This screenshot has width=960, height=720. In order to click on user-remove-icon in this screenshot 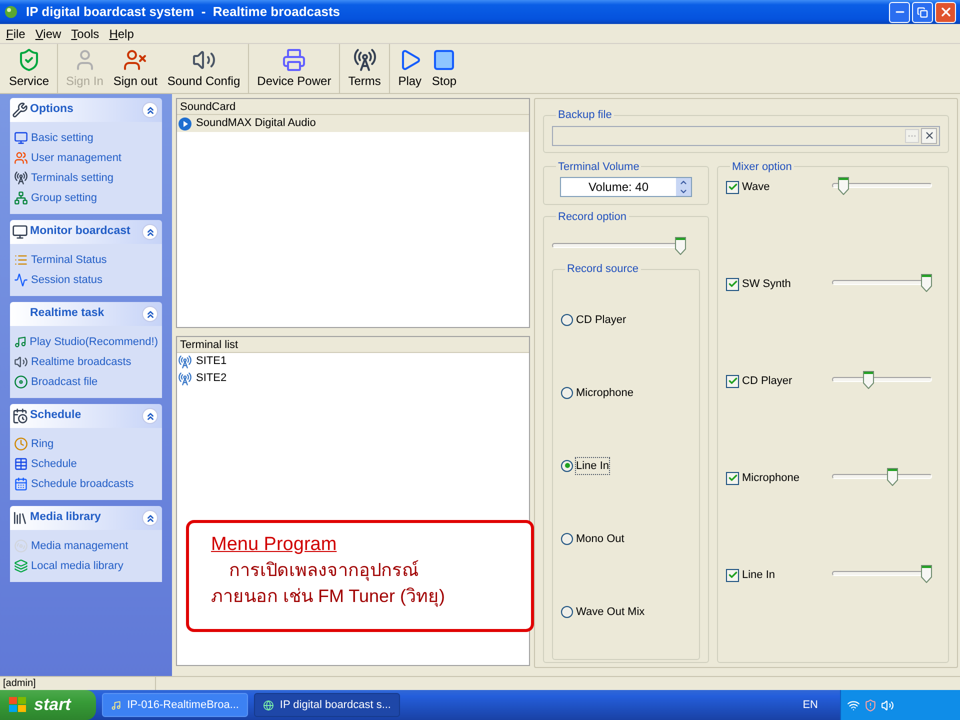, I will do `click(135, 60)`.